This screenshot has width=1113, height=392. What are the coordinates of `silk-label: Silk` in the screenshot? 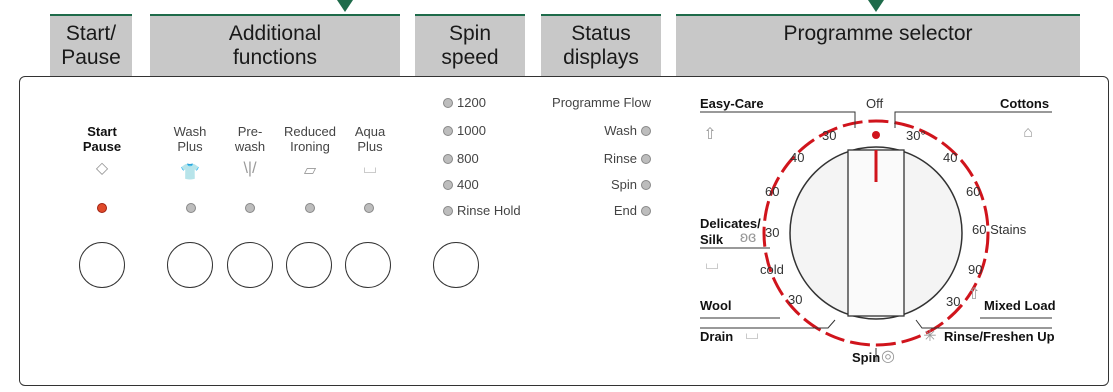 It's located at (712, 239).